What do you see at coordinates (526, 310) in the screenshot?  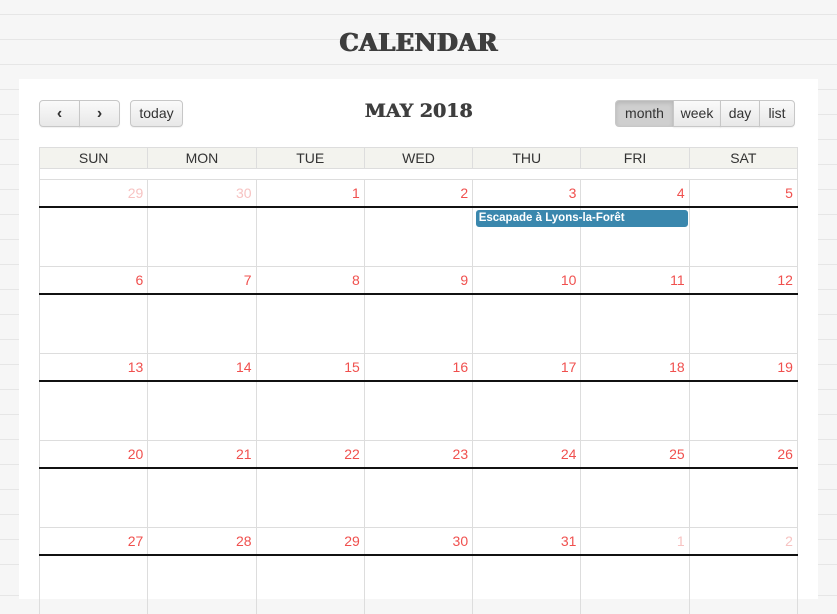 I see `day-cell: 10` at bounding box center [526, 310].